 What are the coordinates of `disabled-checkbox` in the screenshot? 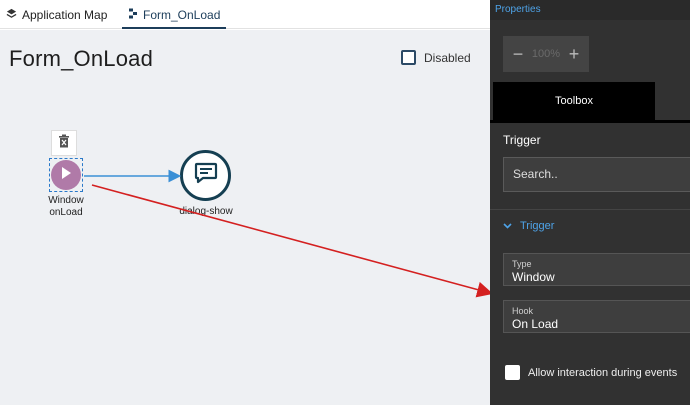 It's located at (408, 57).